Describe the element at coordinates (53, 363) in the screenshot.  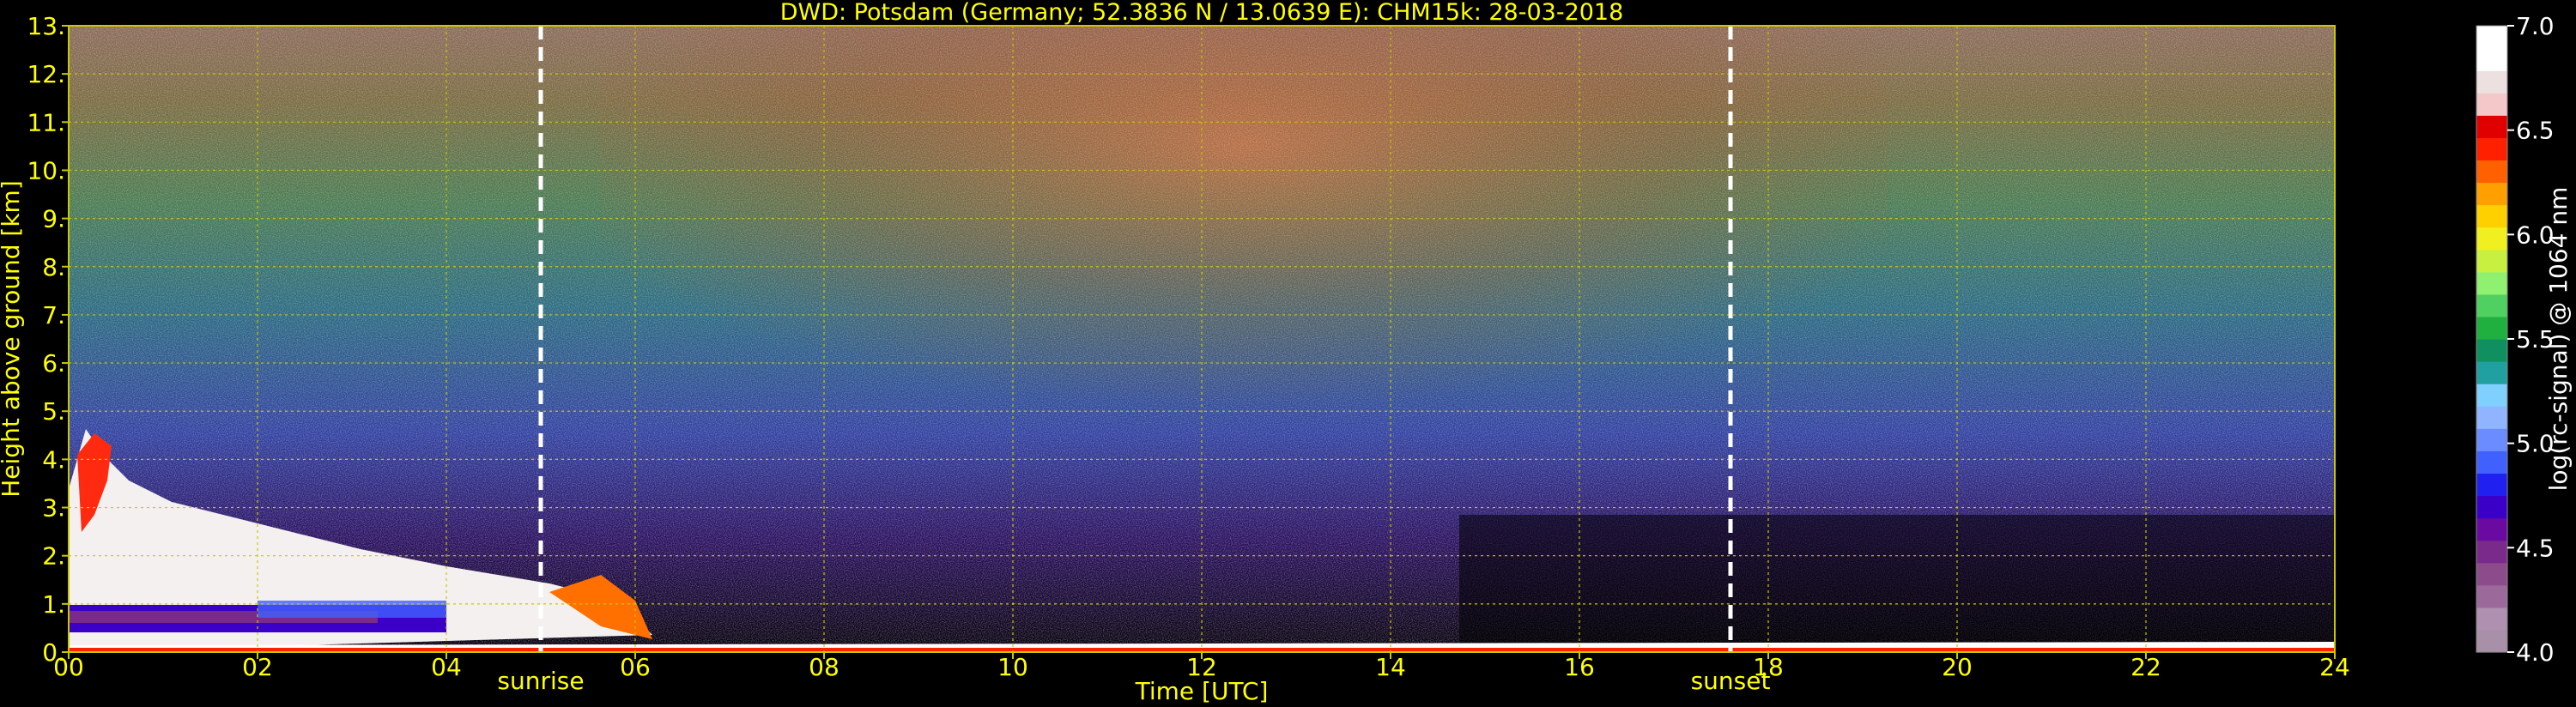
I see `y-tick-label: 6.` at that location.